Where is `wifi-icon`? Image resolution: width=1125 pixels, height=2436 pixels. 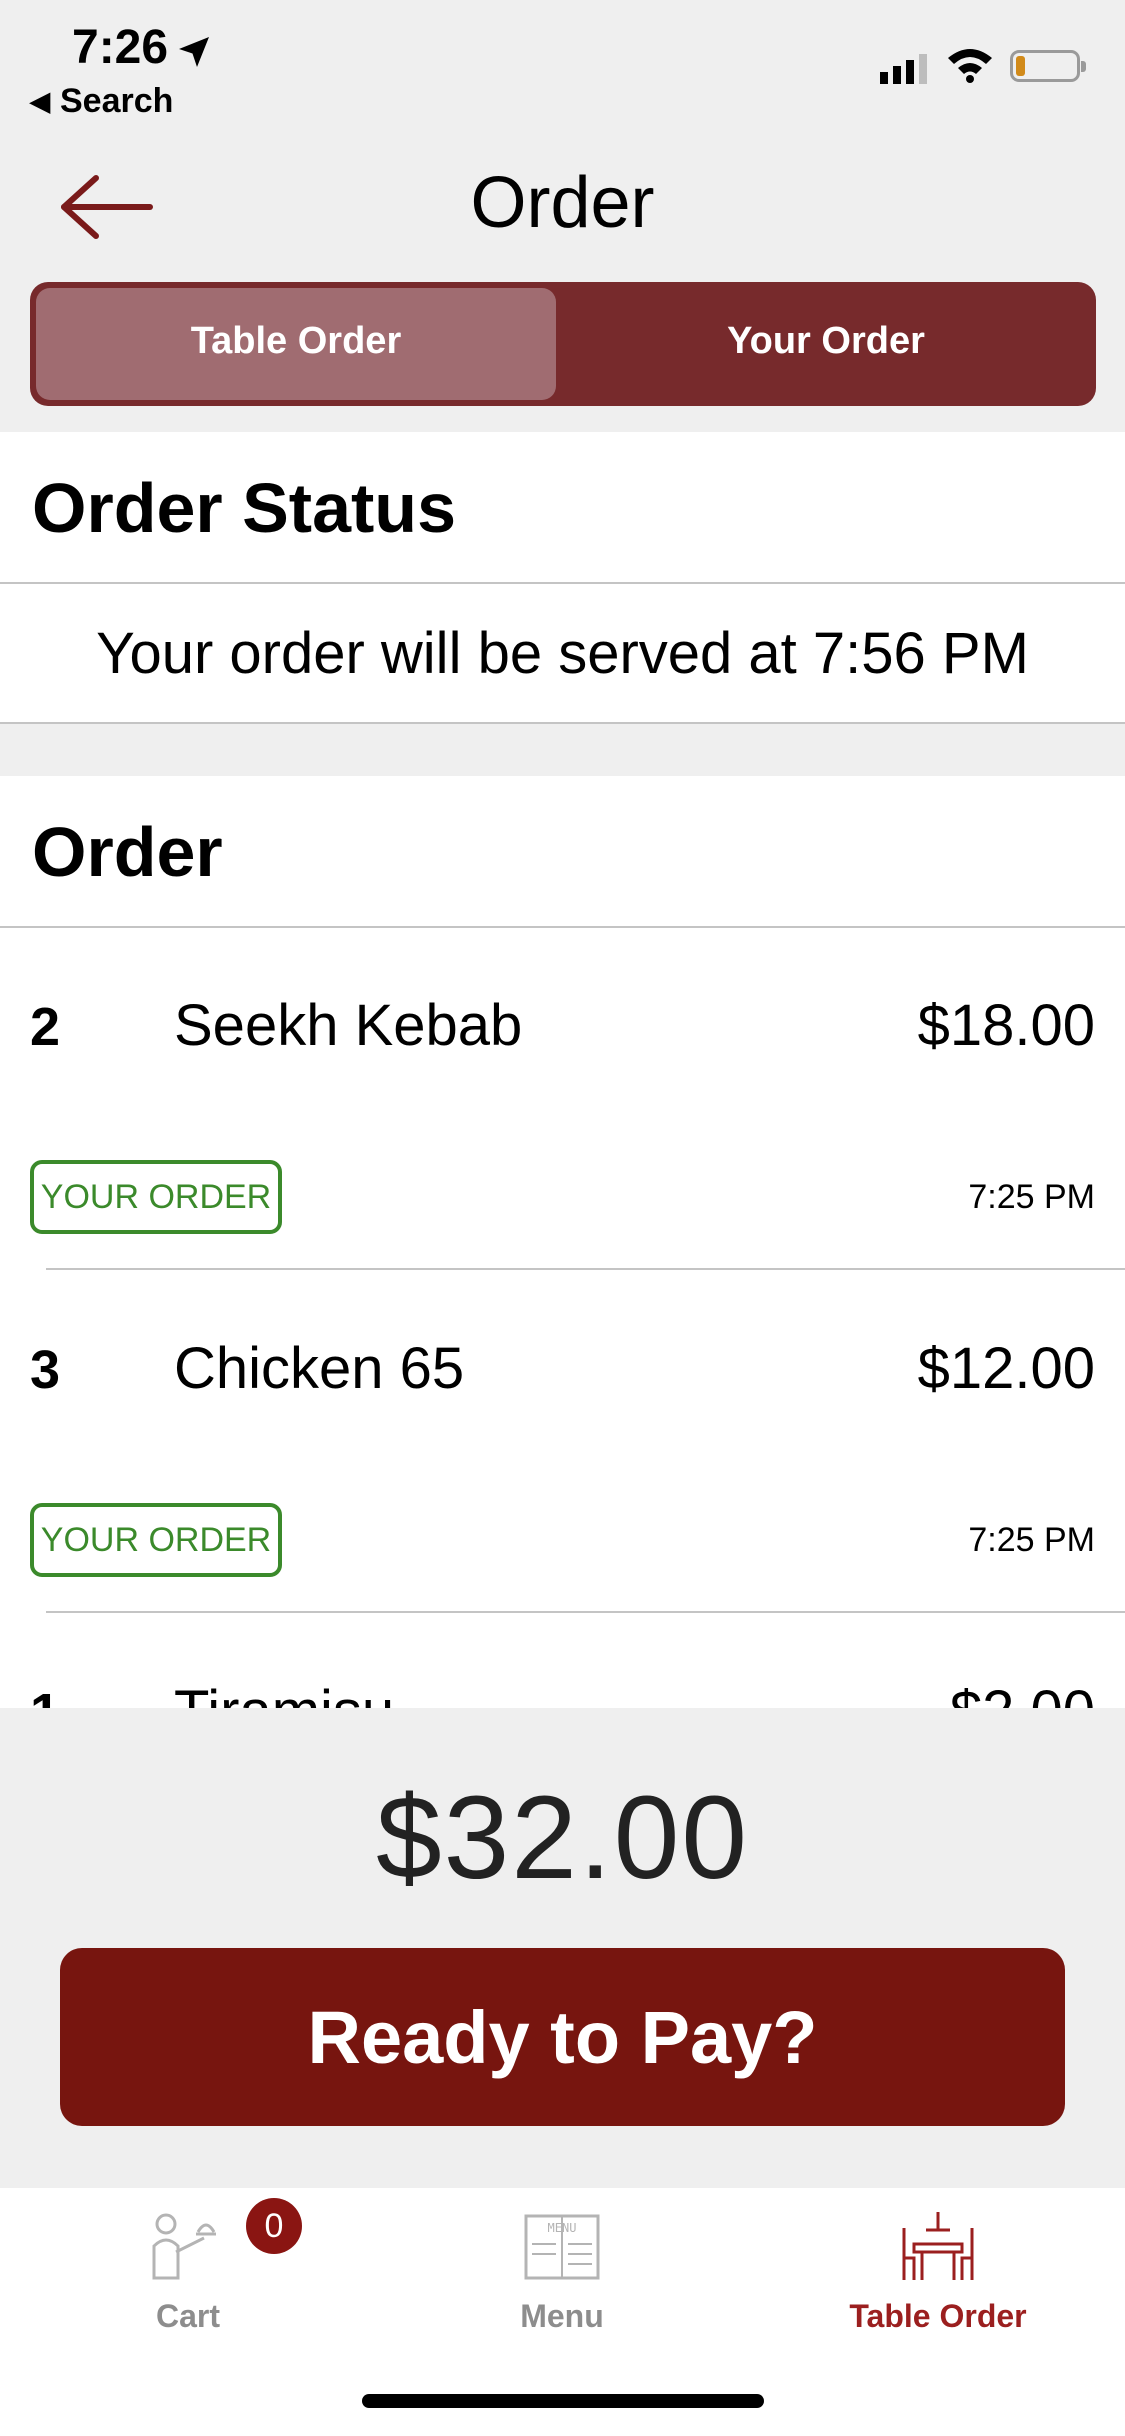
wifi-icon is located at coordinates (970, 66).